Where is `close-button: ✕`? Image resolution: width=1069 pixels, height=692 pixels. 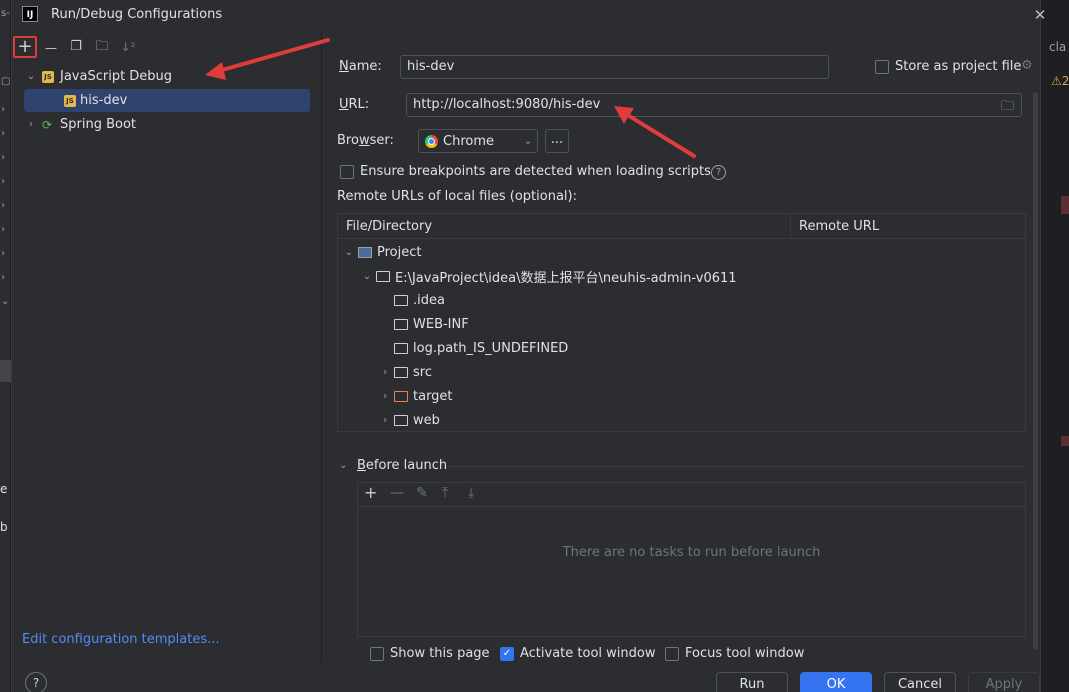 close-button: ✕ is located at coordinates (1040, 15).